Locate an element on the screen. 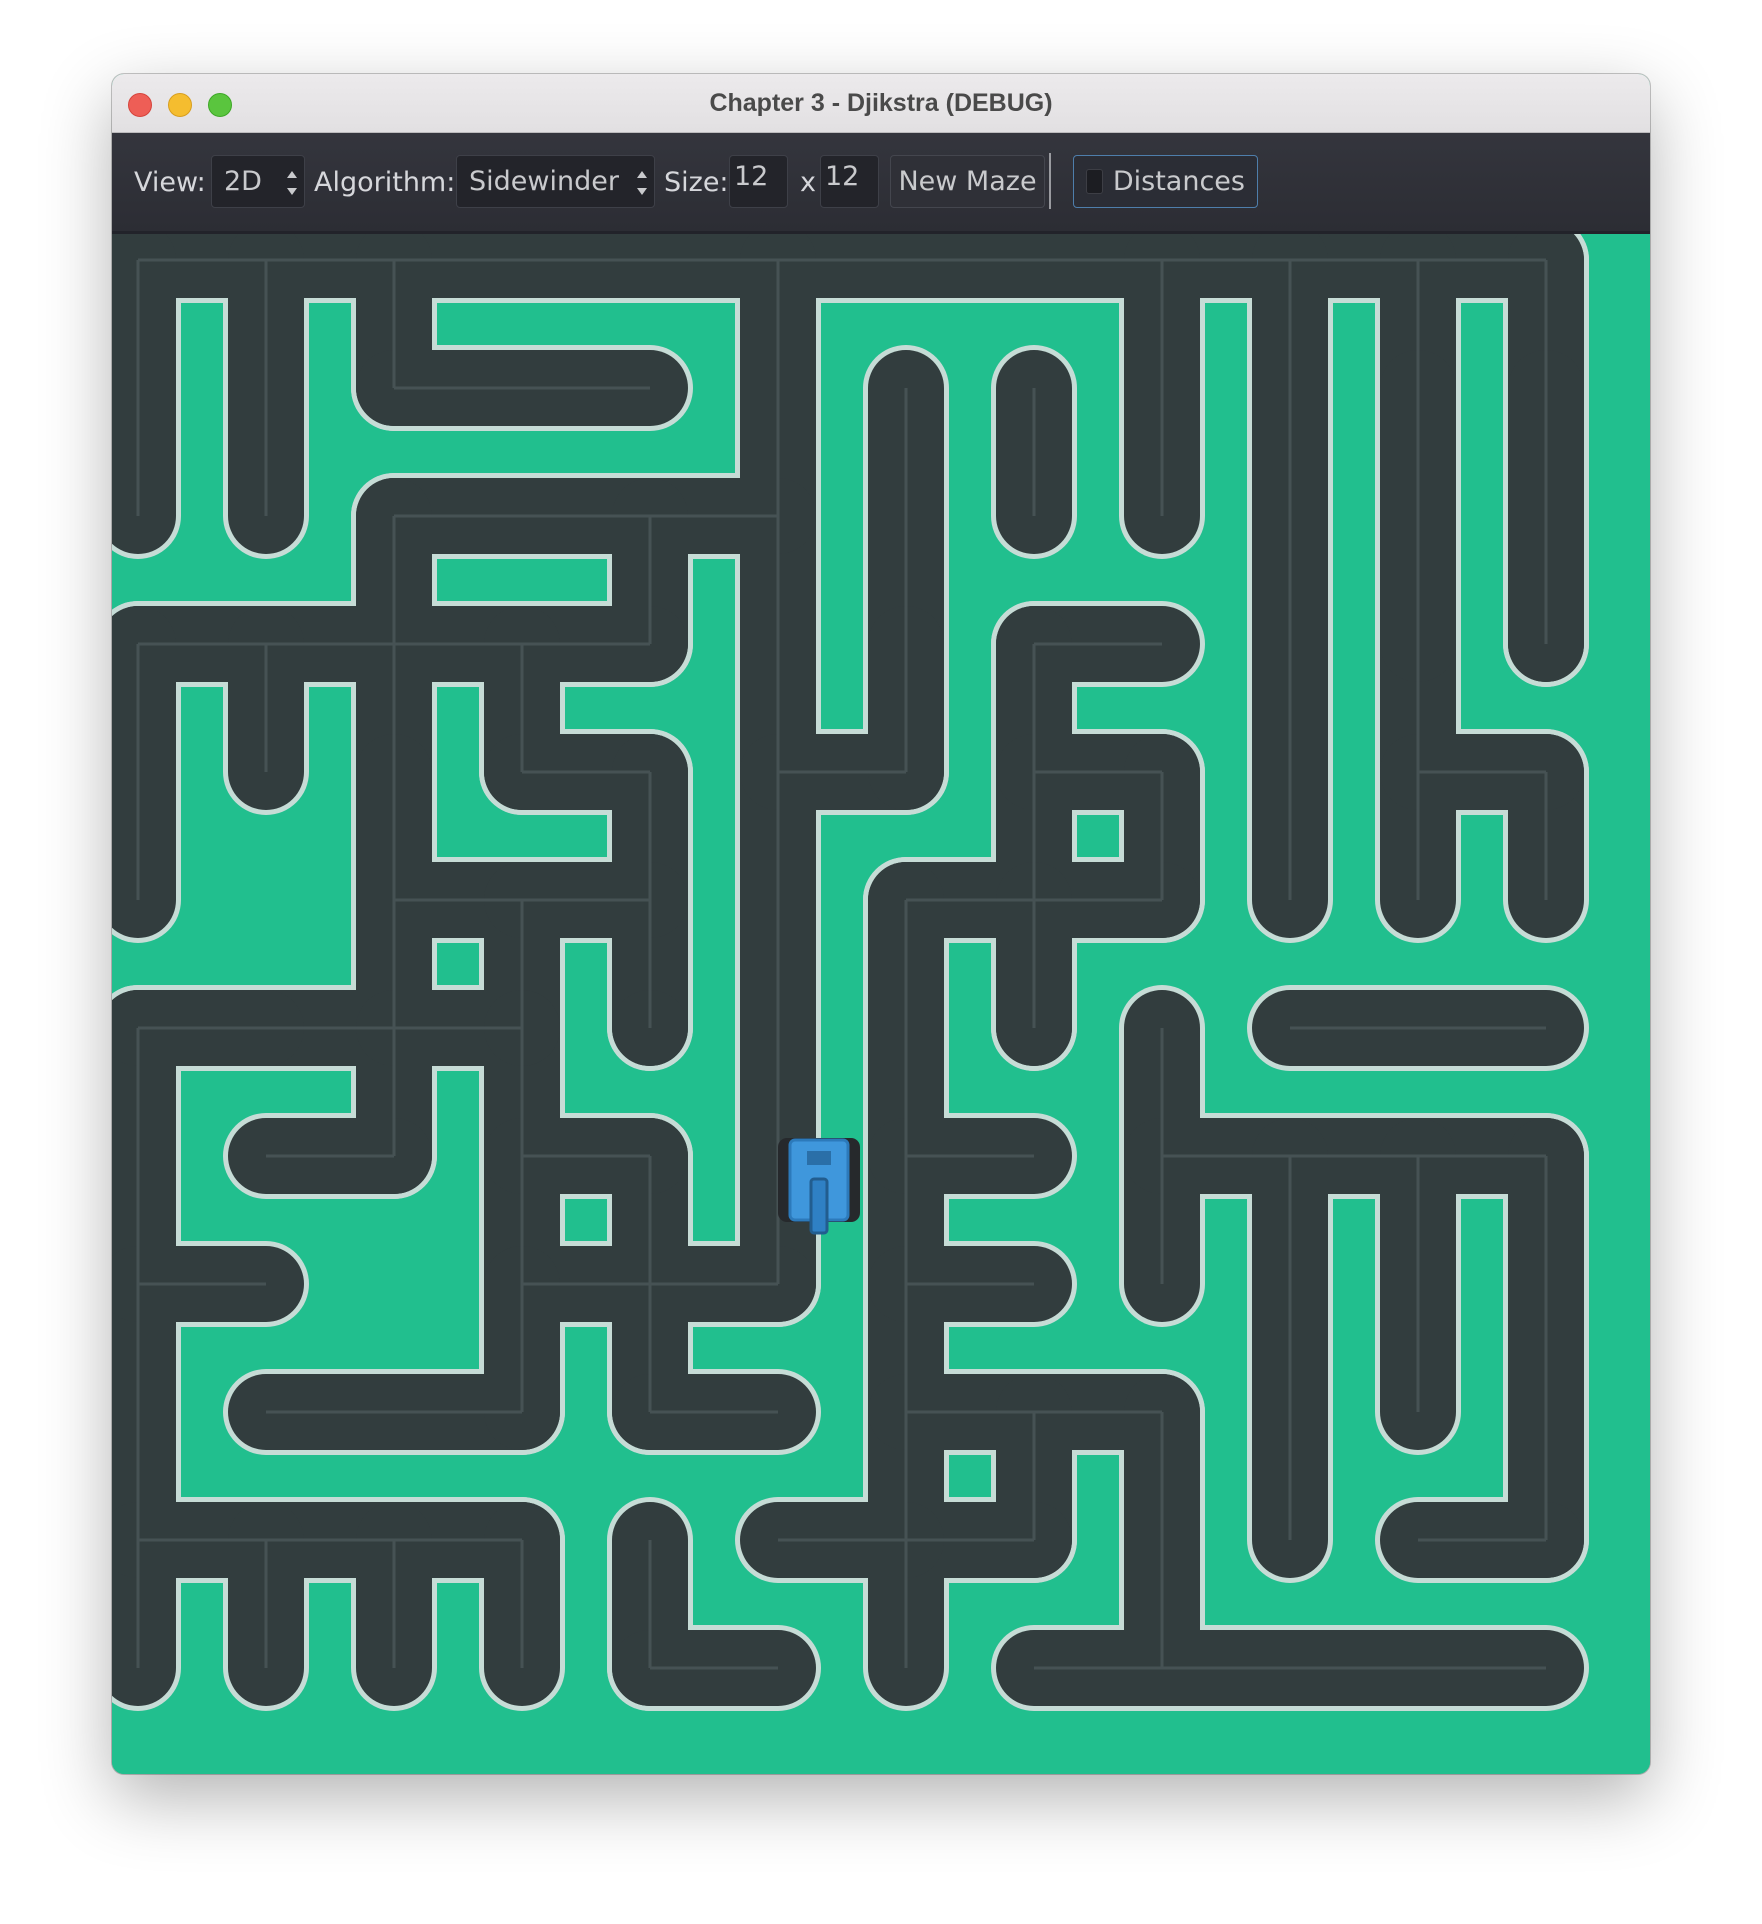  distances-label: Distances is located at coordinates (1178, 181).